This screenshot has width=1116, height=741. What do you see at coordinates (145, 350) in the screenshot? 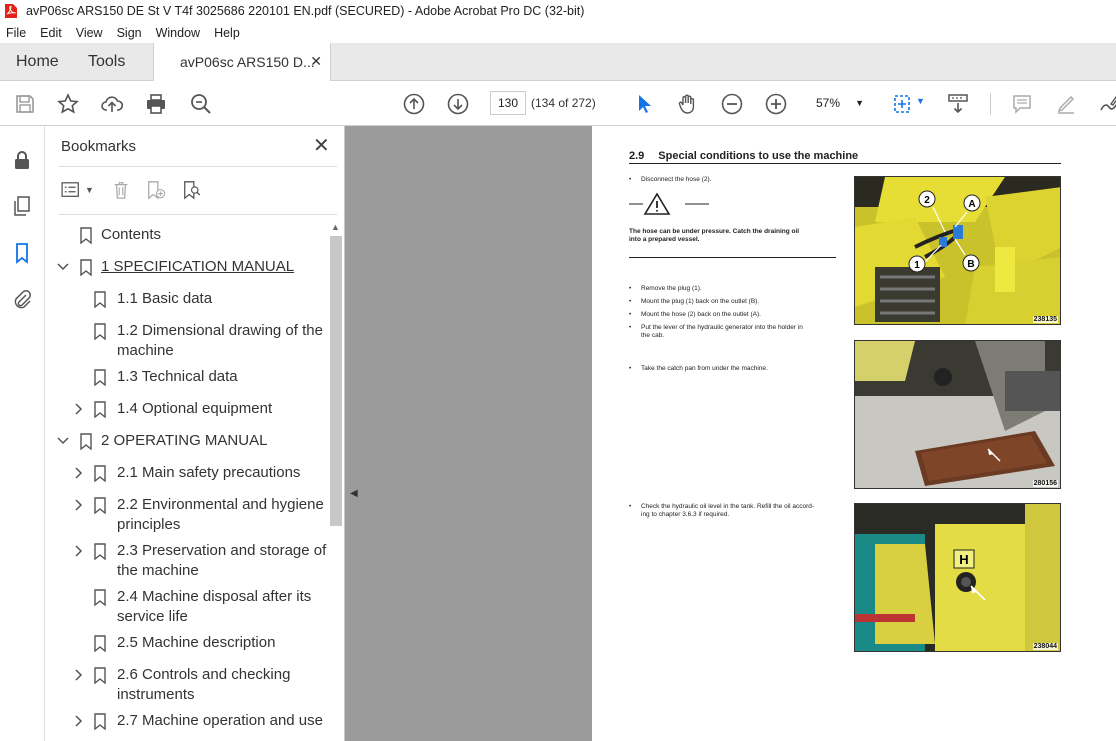
I see `bookmark-label-cont: machine` at bounding box center [145, 350].